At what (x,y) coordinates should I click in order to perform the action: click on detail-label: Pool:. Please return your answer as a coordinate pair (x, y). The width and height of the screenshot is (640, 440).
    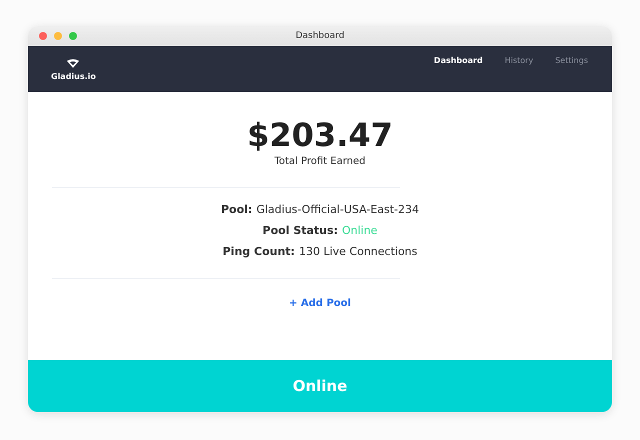
    Looking at the image, I should click on (236, 209).